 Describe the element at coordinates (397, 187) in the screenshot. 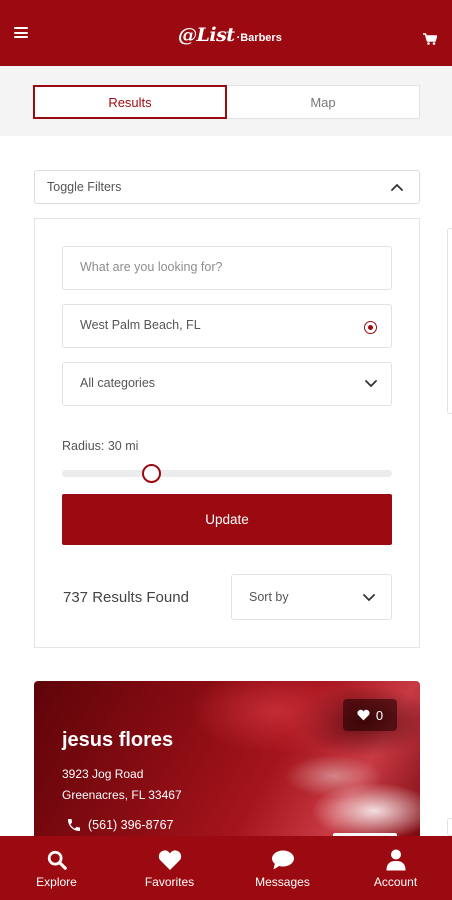

I see `chevron-up-icon` at that location.